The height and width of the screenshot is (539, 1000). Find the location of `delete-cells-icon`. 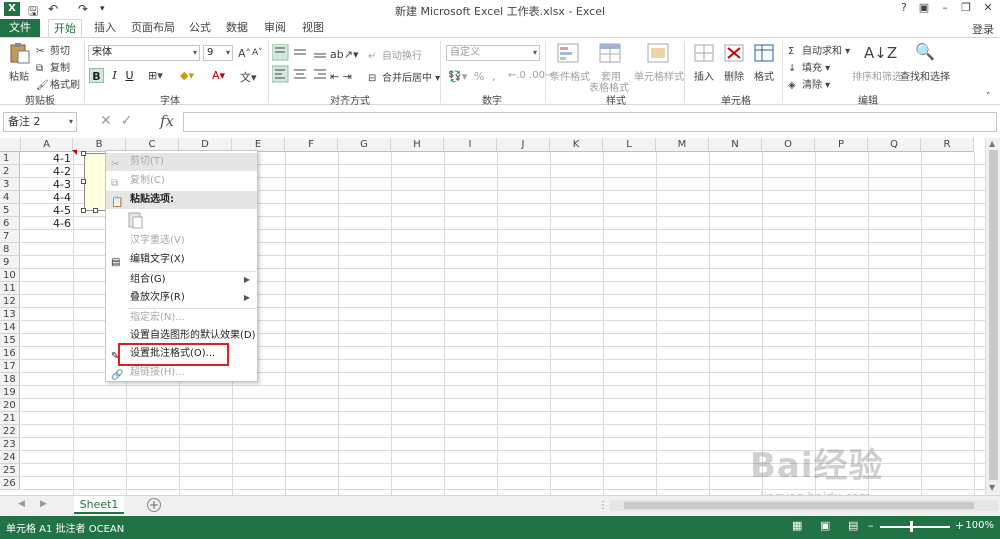

delete-cells-icon is located at coordinates (734, 53).